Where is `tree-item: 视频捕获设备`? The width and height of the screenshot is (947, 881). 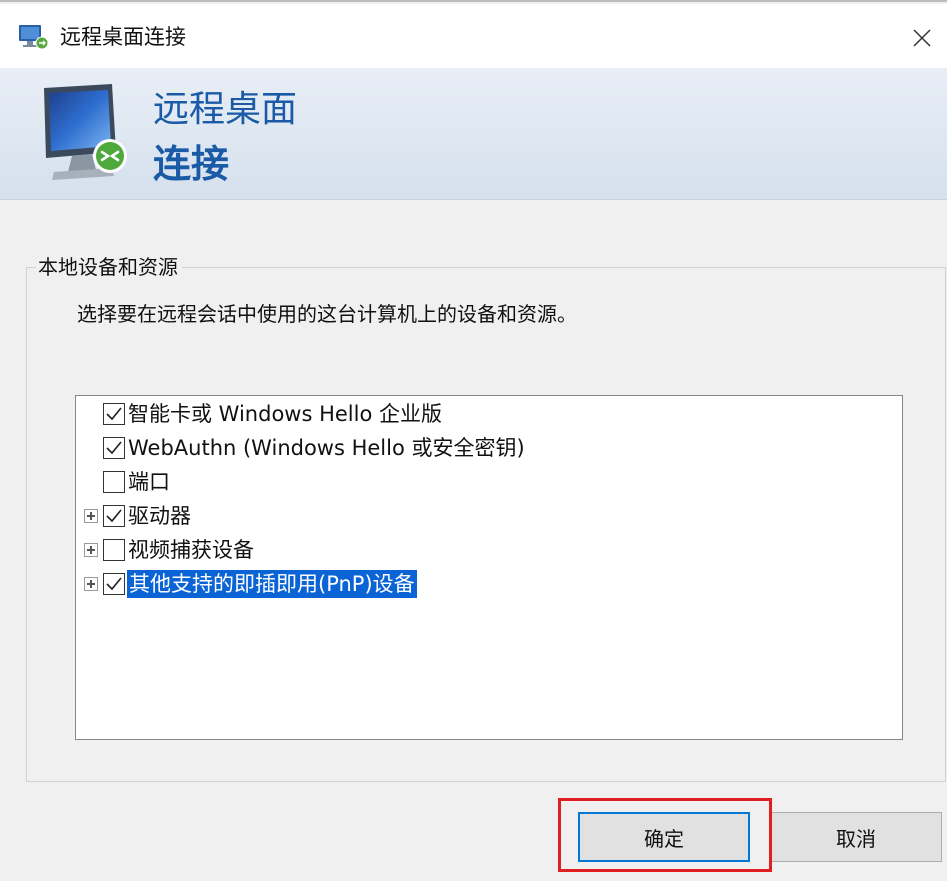 tree-item: 视频捕获设备 is located at coordinates (486, 550).